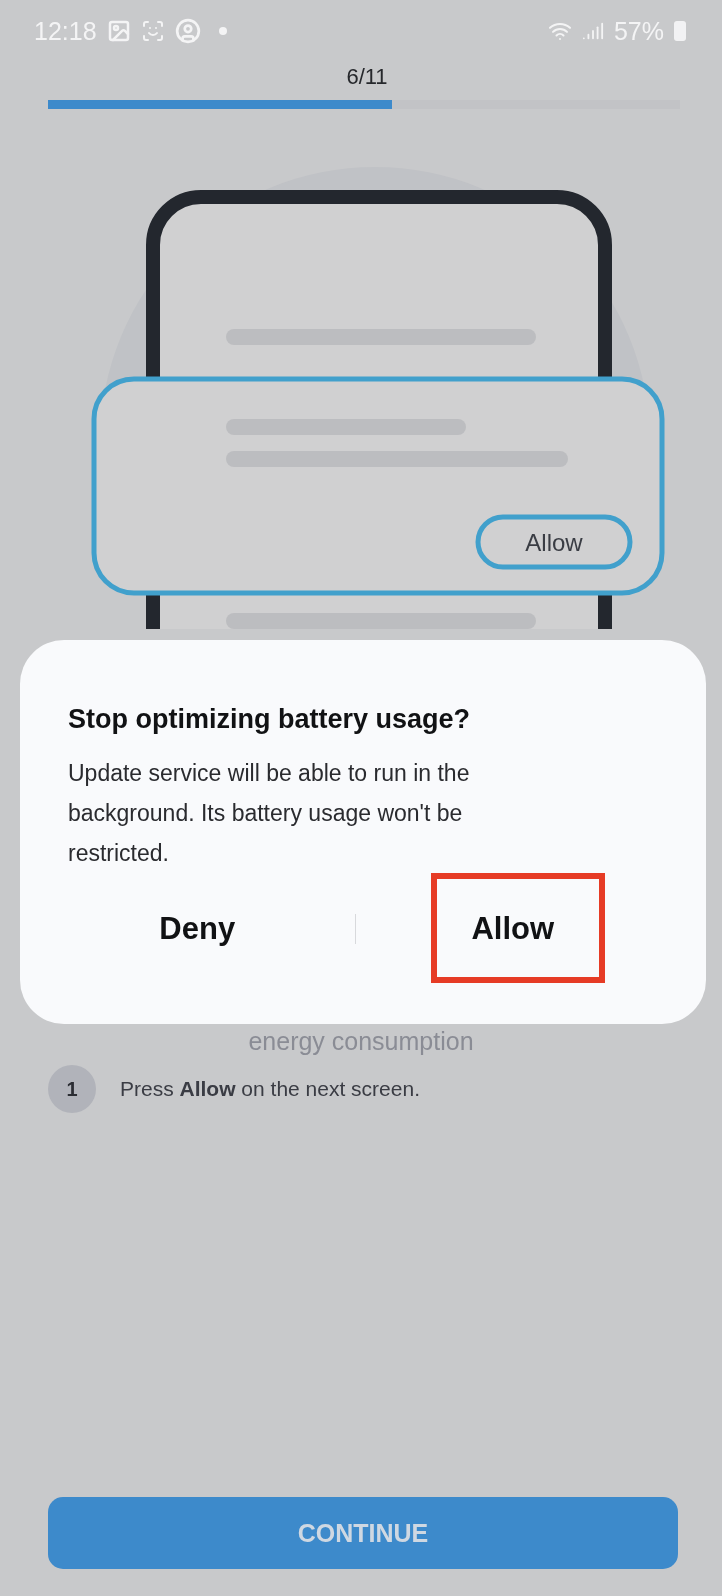 This screenshot has height=1596, width=722. What do you see at coordinates (512, 929) in the screenshot?
I see `dialog-button: Allow` at bounding box center [512, 929].